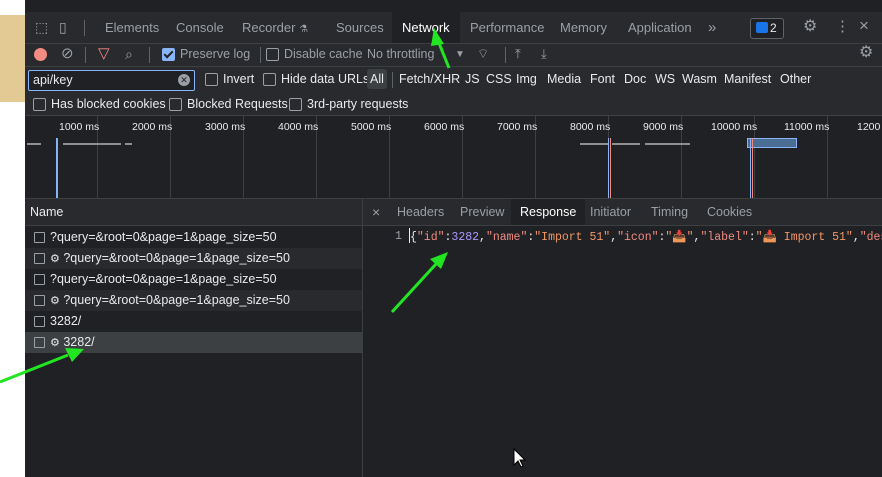  What do you see at coordinates (103, 80) in the screenshot?
I see `filter-input` at bounding box center [103, 80].